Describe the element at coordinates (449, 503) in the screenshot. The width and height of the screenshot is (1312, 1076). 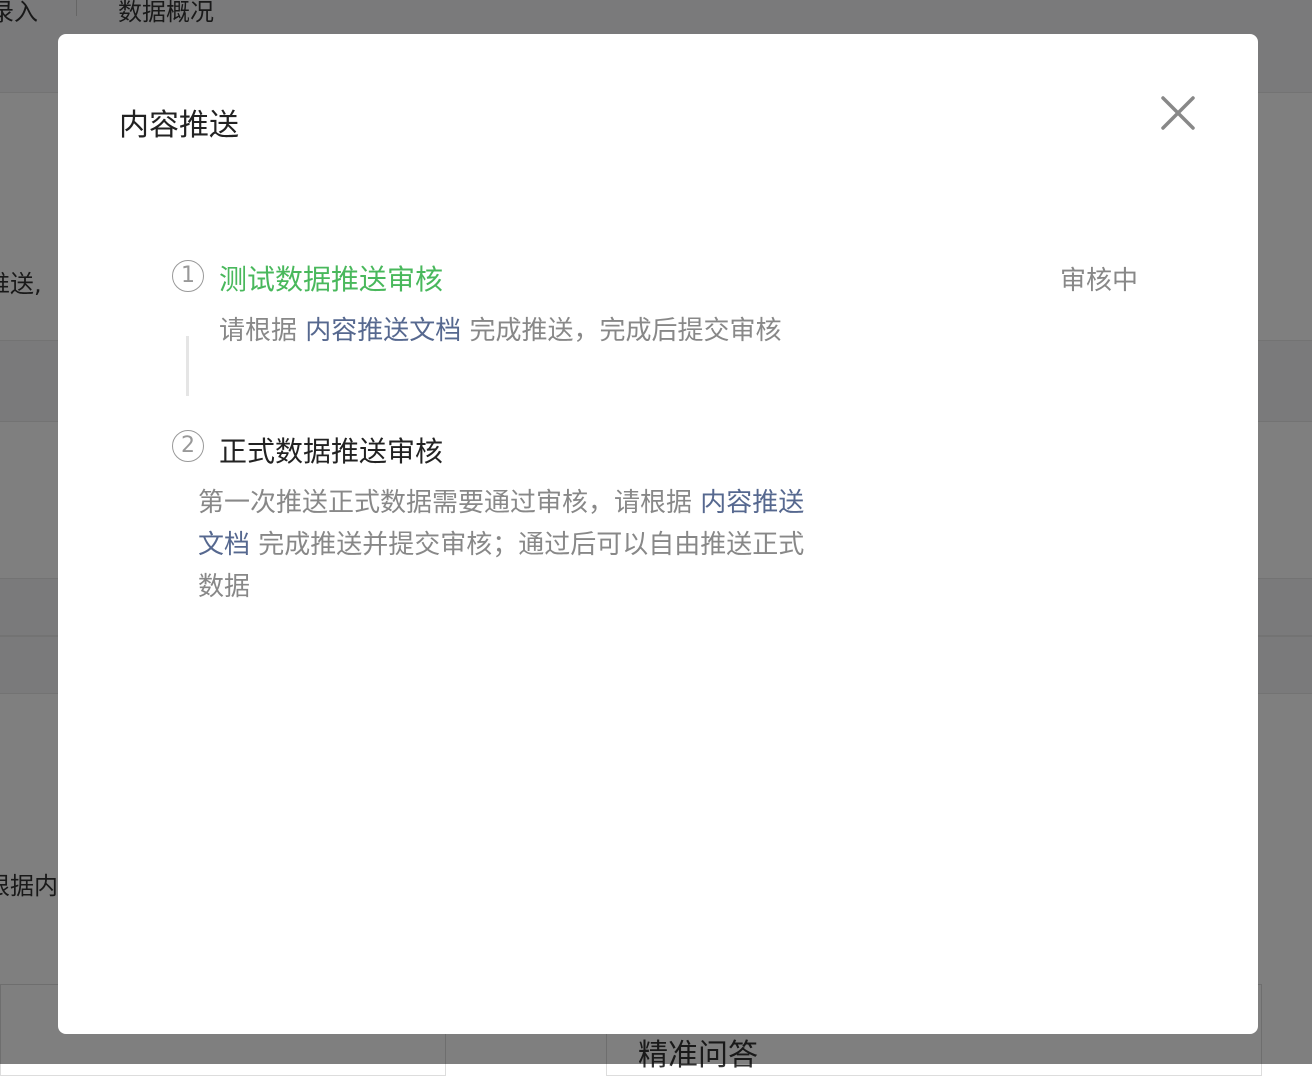
I see `step-2-desc-prefix: 第一次推送正式数据需要通过审核，请根据` at that location.